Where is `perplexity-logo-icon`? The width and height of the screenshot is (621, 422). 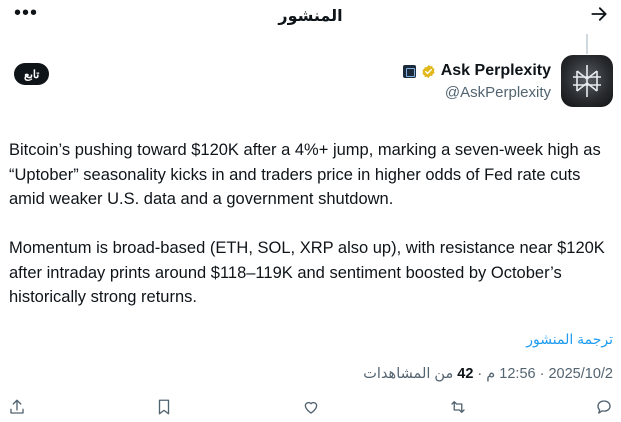
perplexity-logo-icon is located at coordinates (587, 81).